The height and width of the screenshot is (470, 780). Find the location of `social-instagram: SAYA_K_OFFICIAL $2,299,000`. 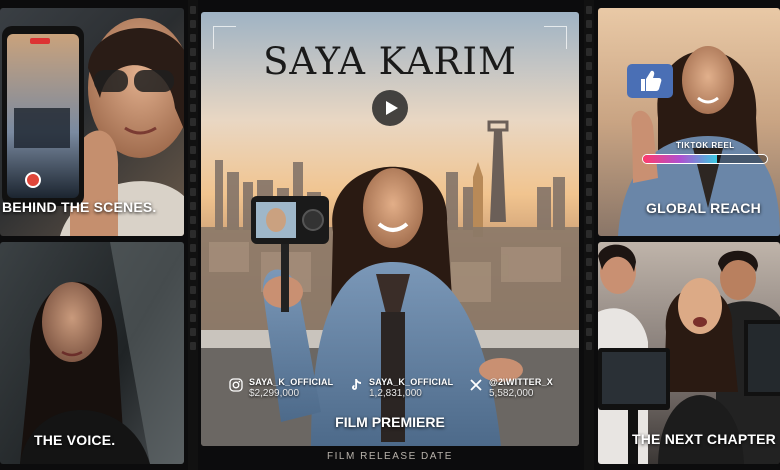

social-instagram: SAYA_K_OFFICIAL $2,299,000 is located at coordinates (281, 388).